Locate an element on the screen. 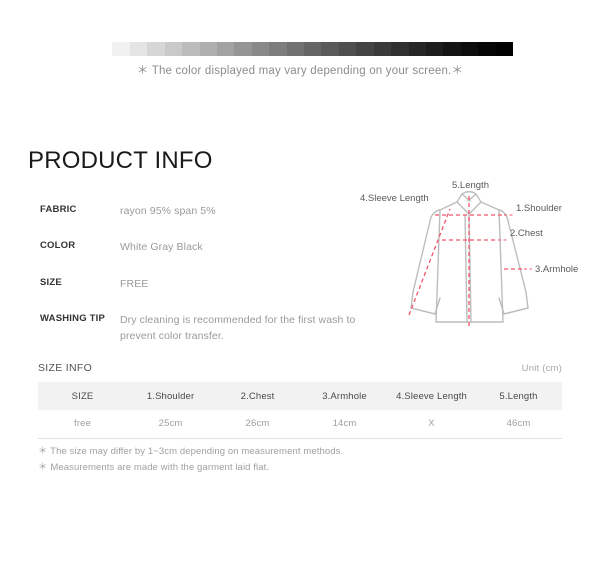 The image size is (600, 565). spec-value: White Gray Black is located at coordinates (161, 247).